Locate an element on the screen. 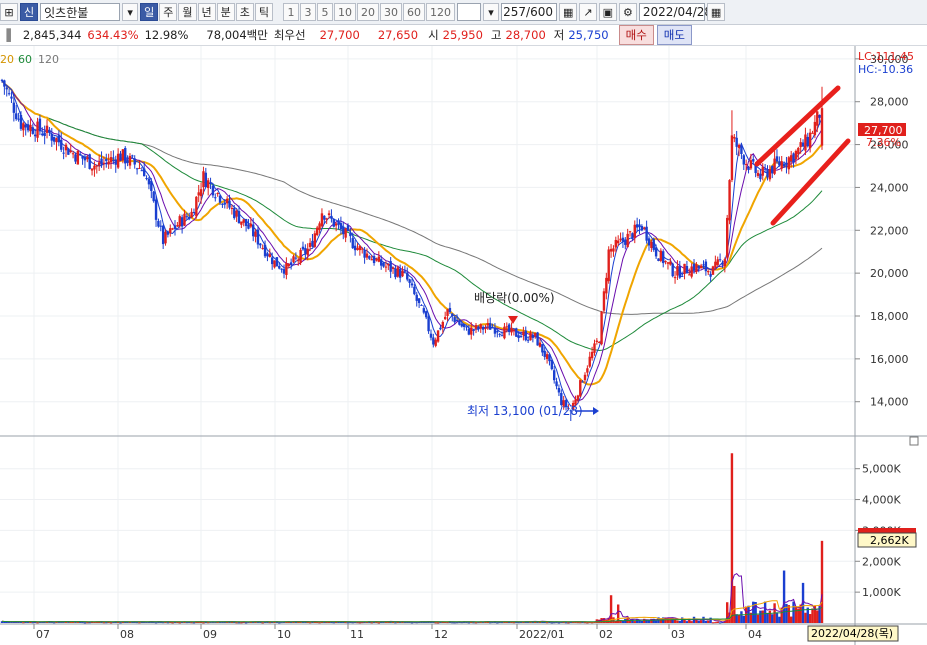  period-button-3: 년 is located at coordinates (206, 12).